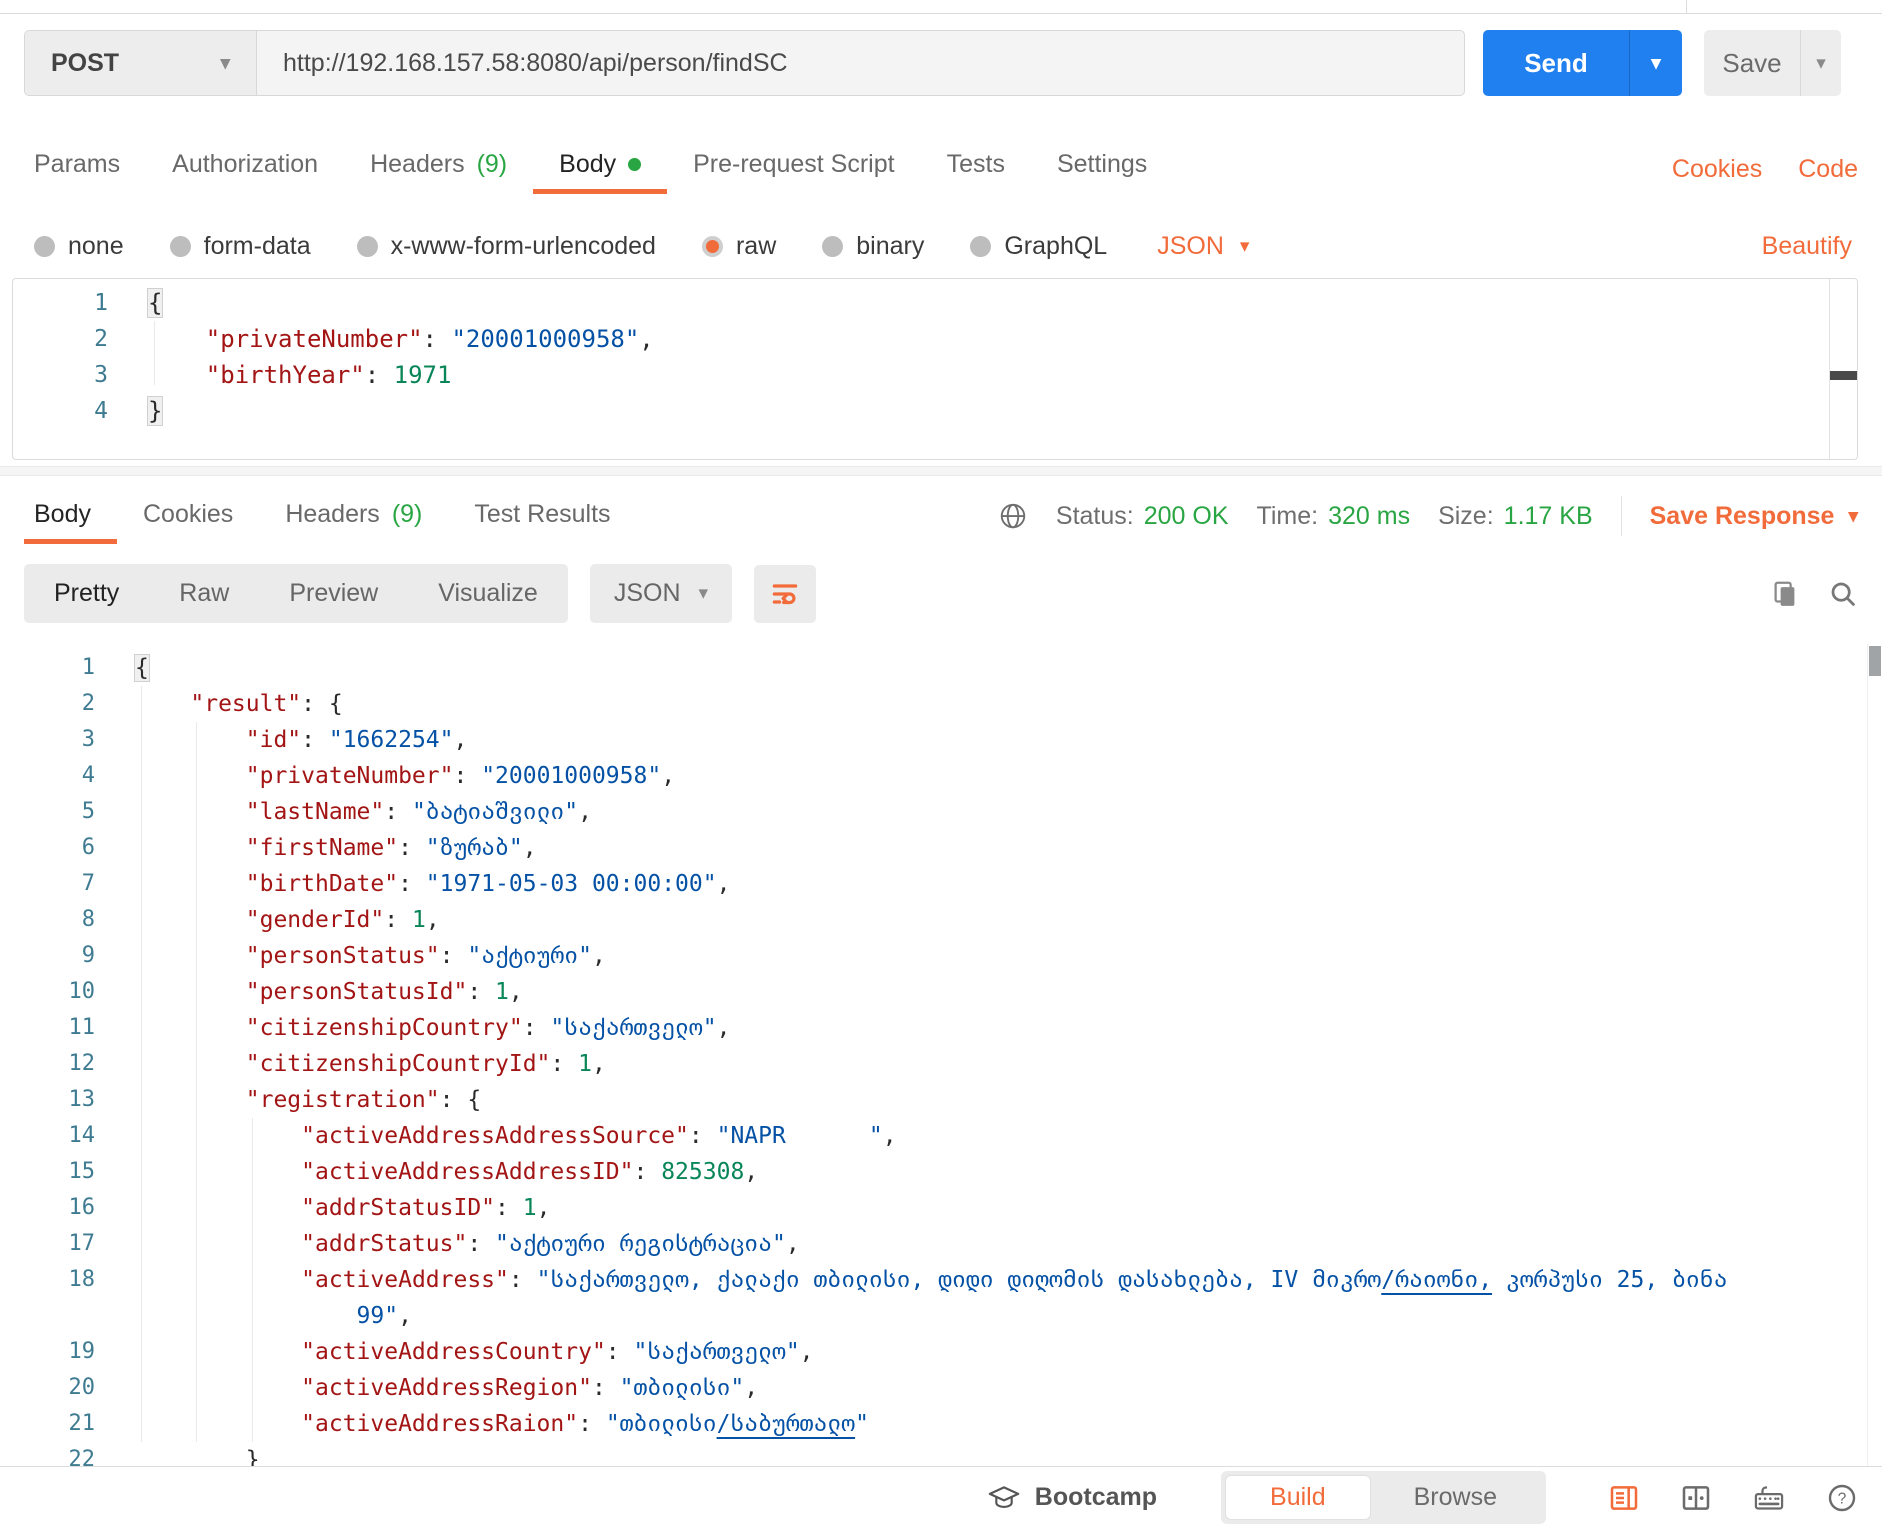 This screenshot has width=1882, height=1528. What do you see at coordinates (141, 63) in the screenshot?
I see `method-select: POST ▾` at bounding box center [141, 63].